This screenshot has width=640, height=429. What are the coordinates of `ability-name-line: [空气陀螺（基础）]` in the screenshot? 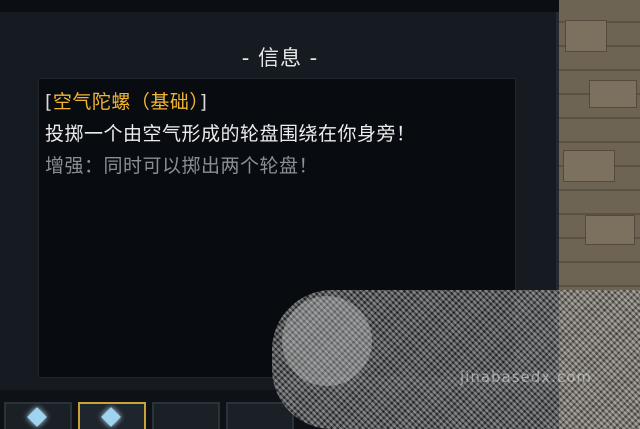 It's located at (126, 100).